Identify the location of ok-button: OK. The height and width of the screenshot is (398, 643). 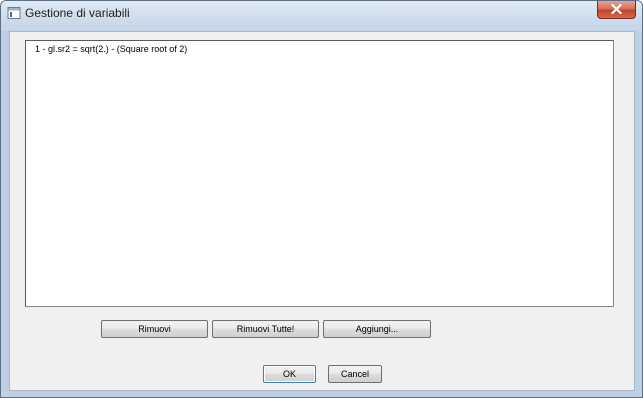
(289, 374).